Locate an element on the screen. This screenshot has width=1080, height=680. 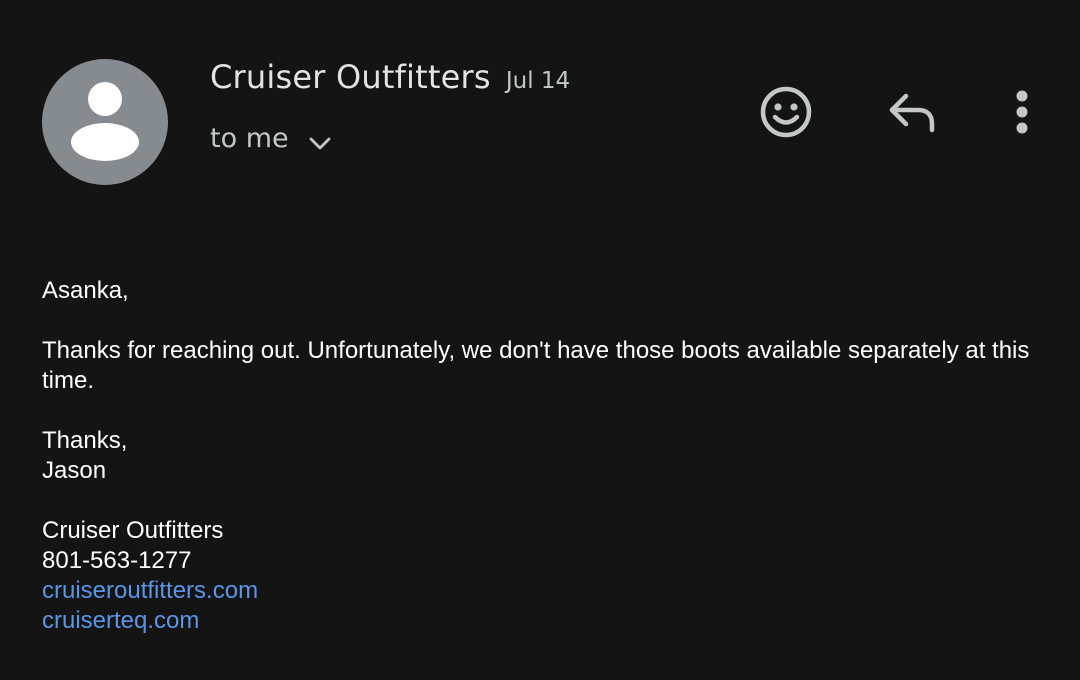
signature-link-website: cruiseroutfitters.com is located at coordinates (547, 591).